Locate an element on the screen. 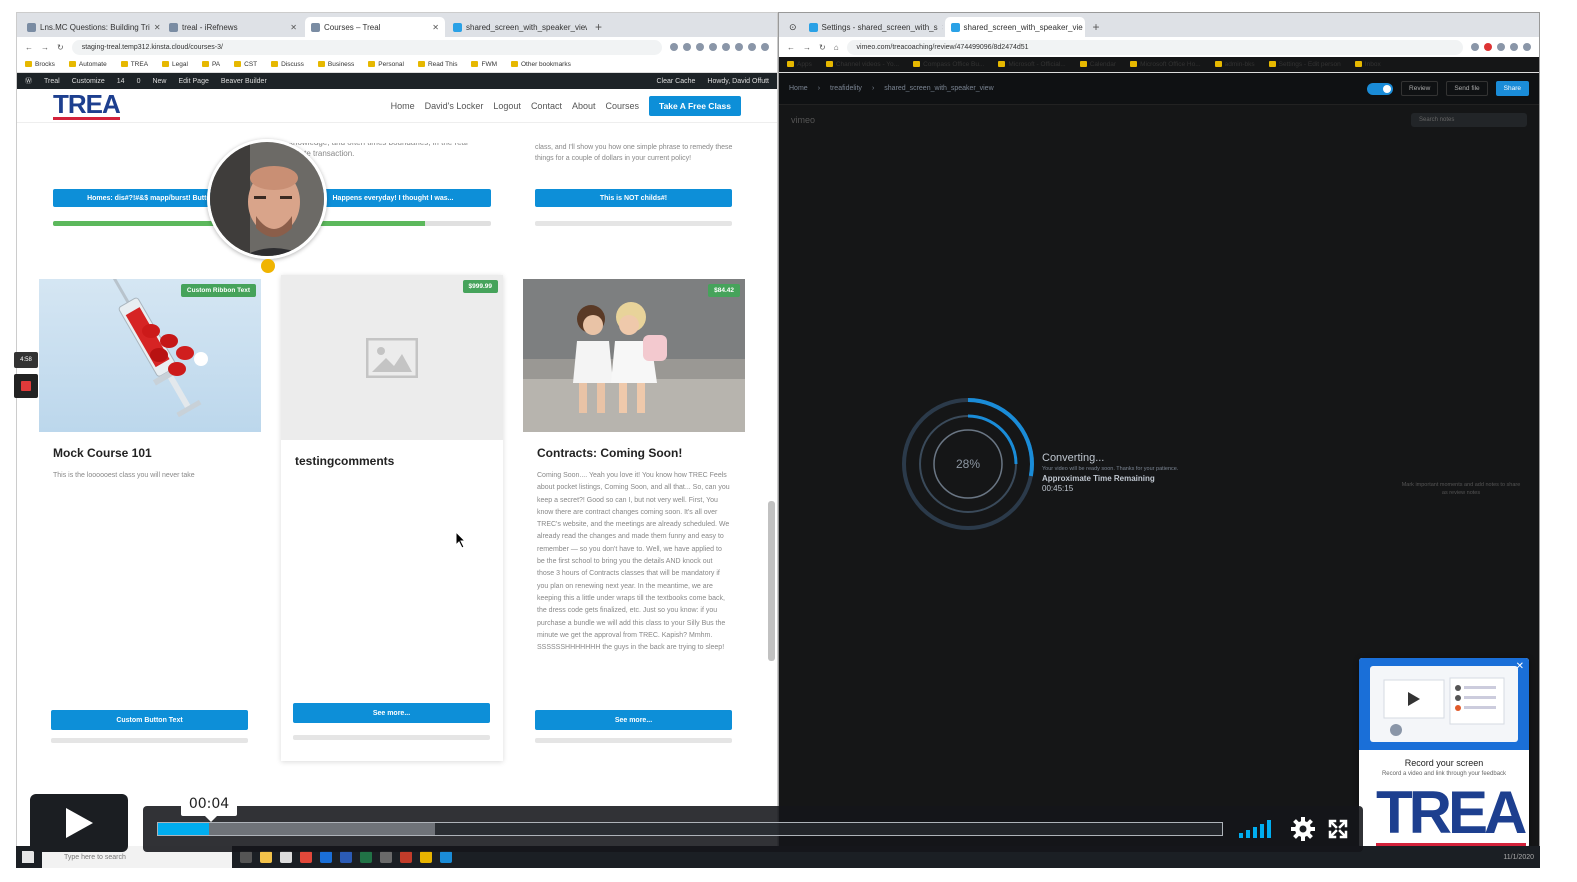 The height and width of the screenshot is (882, 1577). play-button is located at coordinates (79, 823).